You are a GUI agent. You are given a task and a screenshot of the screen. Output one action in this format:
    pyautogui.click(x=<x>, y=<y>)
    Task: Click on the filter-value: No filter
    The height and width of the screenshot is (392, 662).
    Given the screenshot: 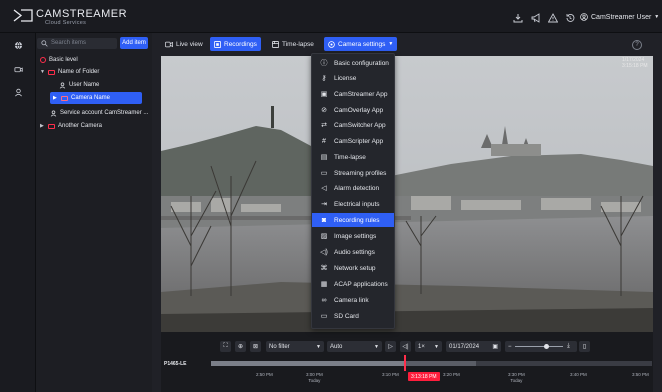 What is the action you would take?
    pyautogui.click(x=279, y=346)
    